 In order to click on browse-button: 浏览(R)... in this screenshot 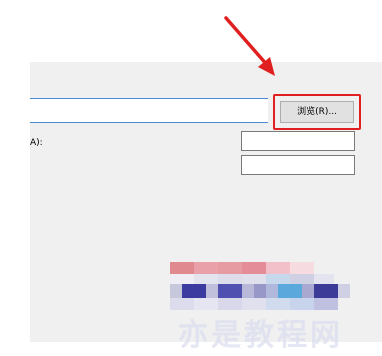, I will do `click(317, 112)`.